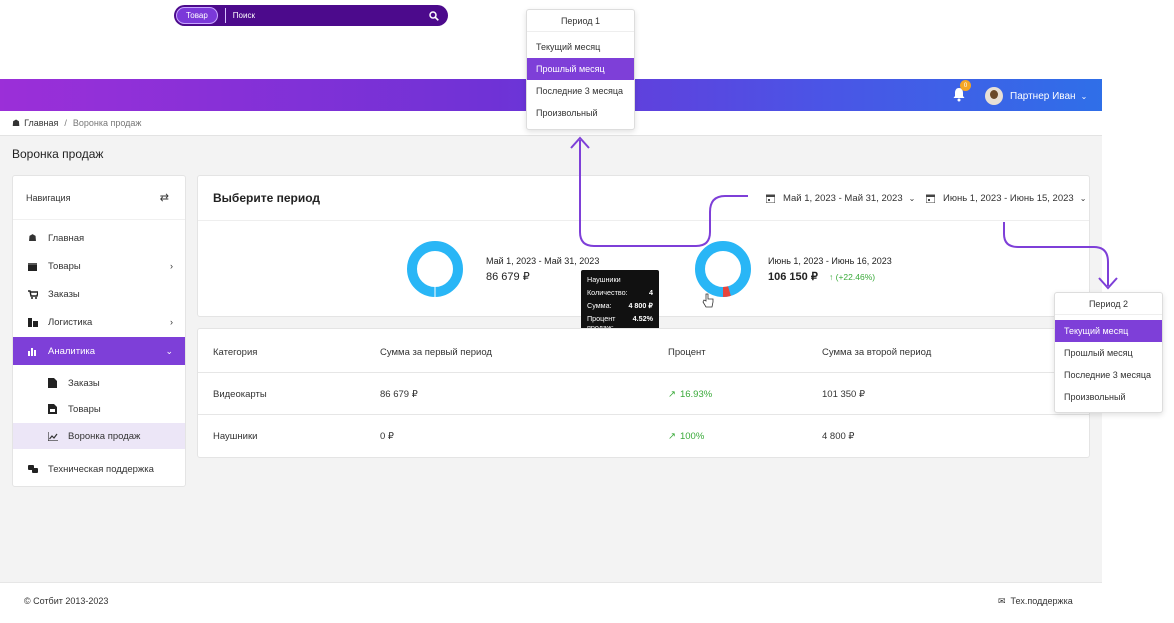 Image resolution: width=1174 pixels, height=623 pixels. Describe the element at coordinates (580, 47) in the screenshot. I see `dropdown-option: Текущий месяц` at that location.